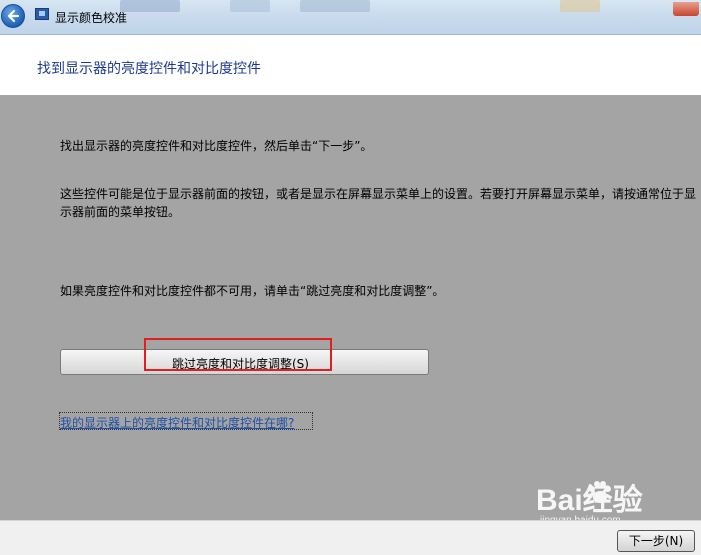 Image resolution: width=701 pixels, height=555 pixels. What do you see at coordinates (252, 291) in the screenshot?
I see `unavailable-note: 如果亮度控件和对比度控件都不可用，请单击“跳过亮度和对比度调整”。` at bounding box center [252, 291].